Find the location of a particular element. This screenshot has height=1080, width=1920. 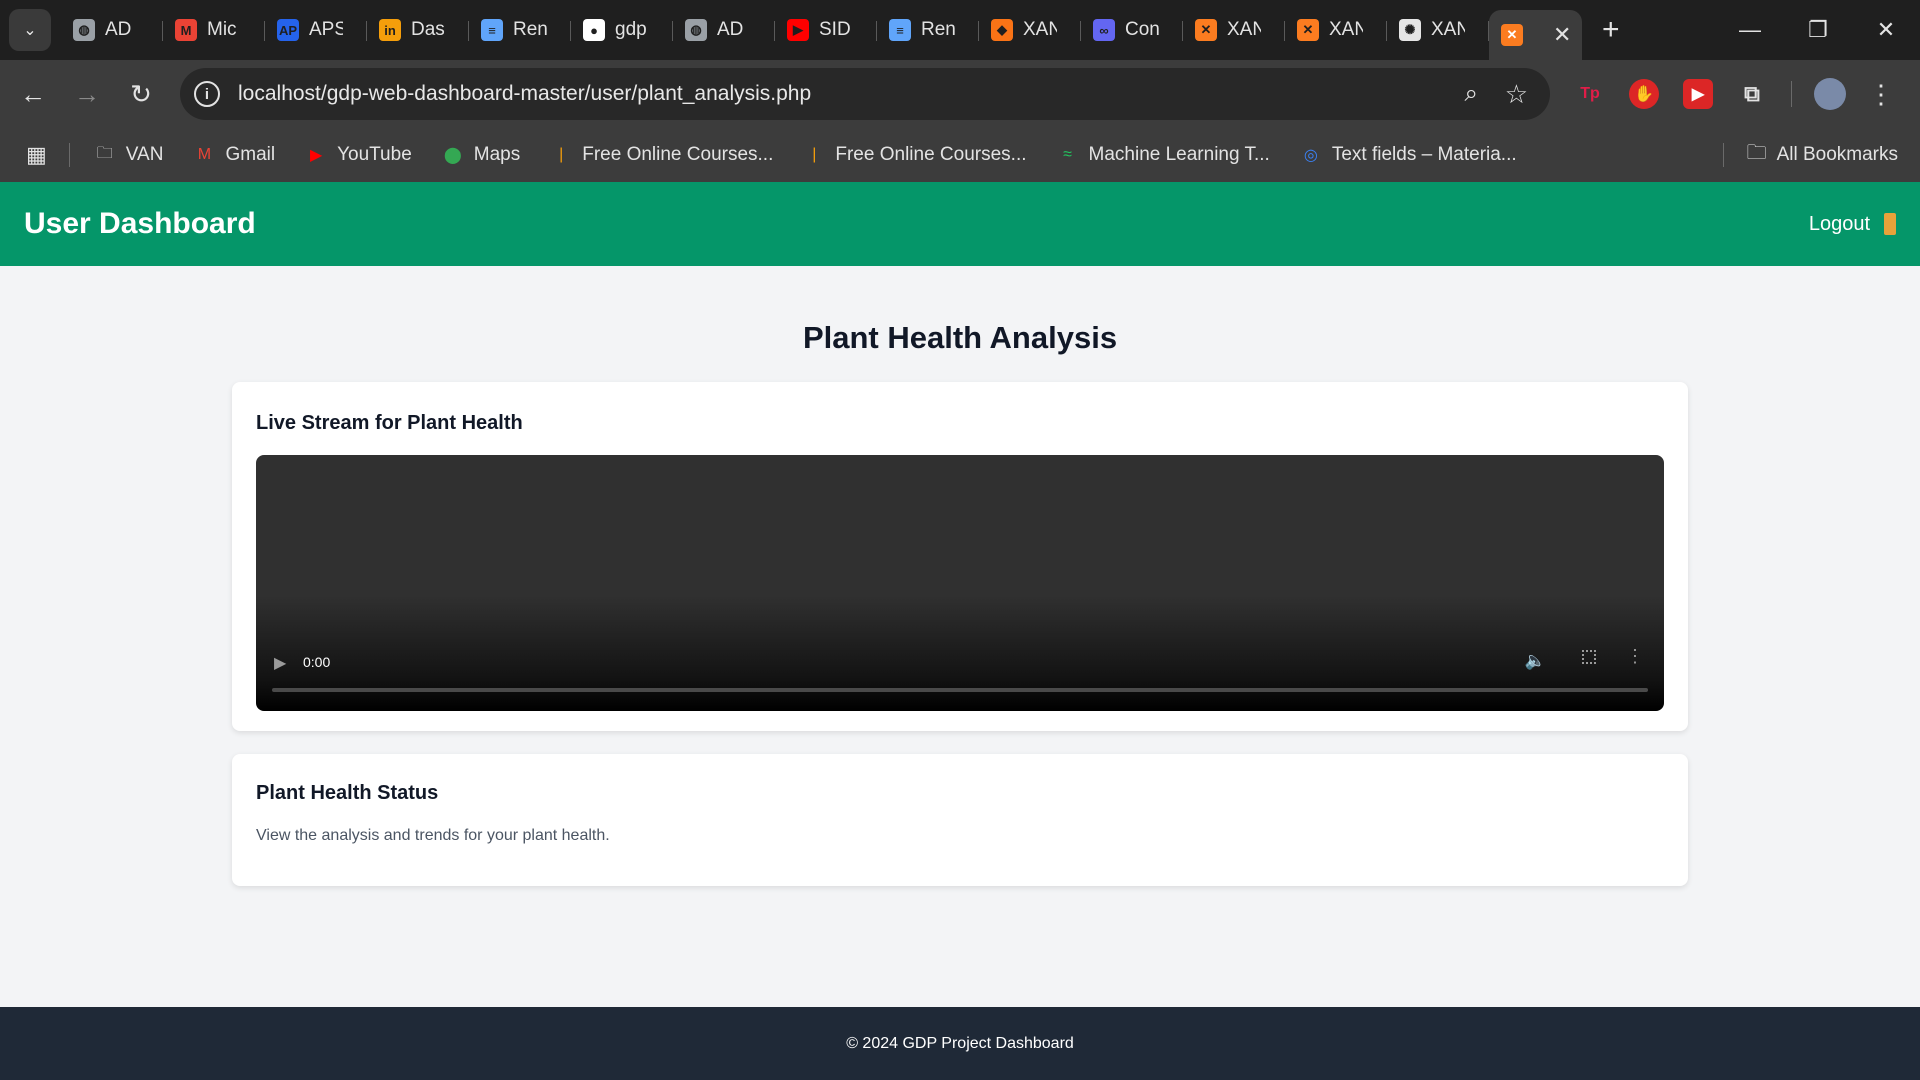

reload-button: ↻ is located at coordinates (141, 94).